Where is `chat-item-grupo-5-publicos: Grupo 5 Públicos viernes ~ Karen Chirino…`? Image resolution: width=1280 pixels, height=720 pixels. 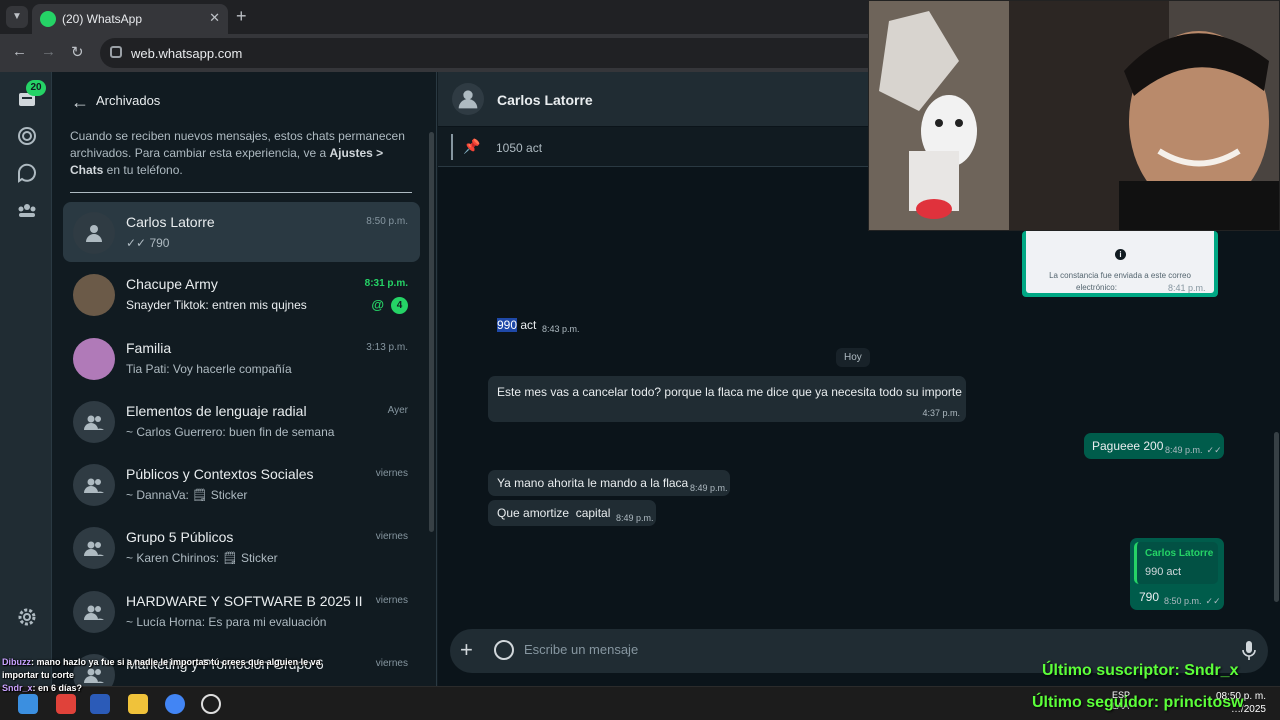 chat-item-grupo-5-publicos: Grupo 5 Públicos viernes ~ Karen Chirino… is located at coordinates (241, 547).